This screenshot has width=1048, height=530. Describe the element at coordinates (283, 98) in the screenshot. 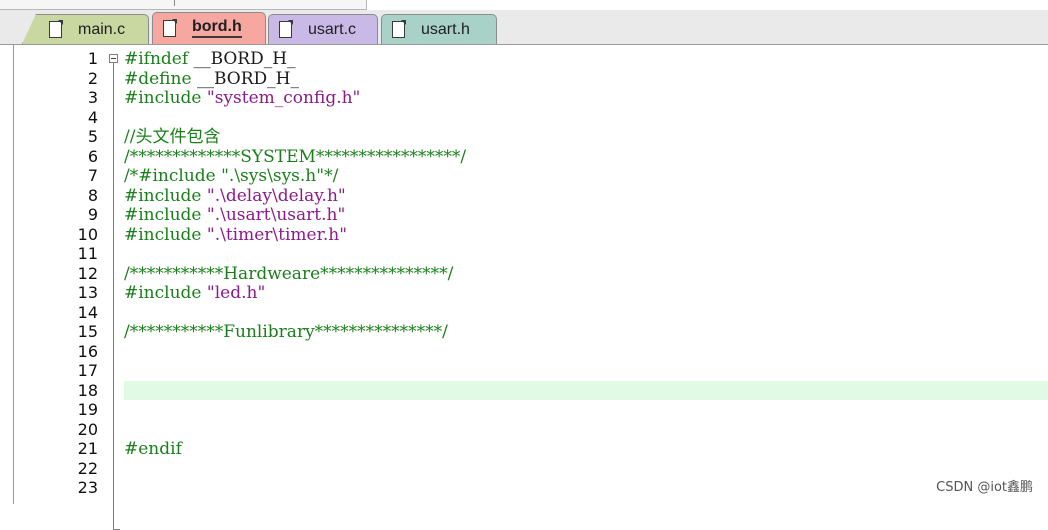

I see `code-token: "system_config.h"` at that location.